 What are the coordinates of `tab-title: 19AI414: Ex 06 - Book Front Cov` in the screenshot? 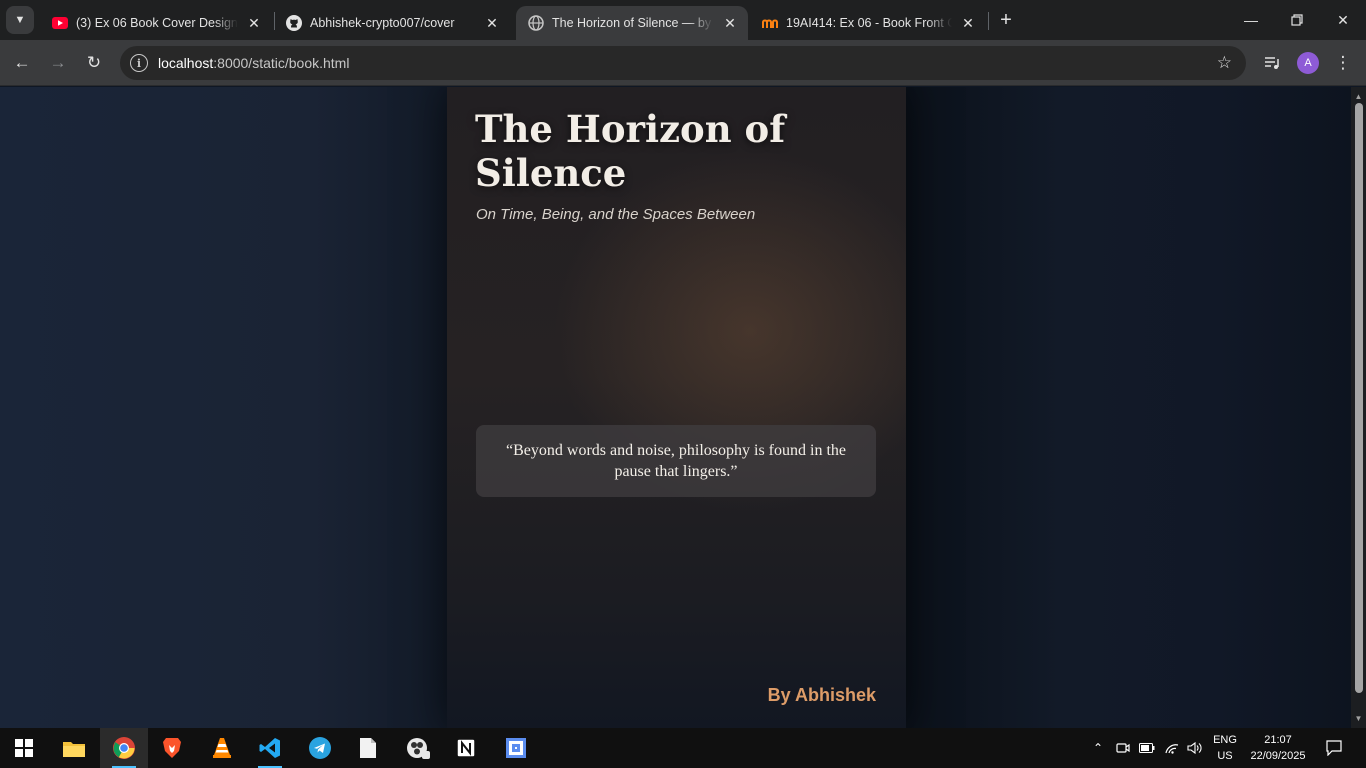 It's located at (869, 23).